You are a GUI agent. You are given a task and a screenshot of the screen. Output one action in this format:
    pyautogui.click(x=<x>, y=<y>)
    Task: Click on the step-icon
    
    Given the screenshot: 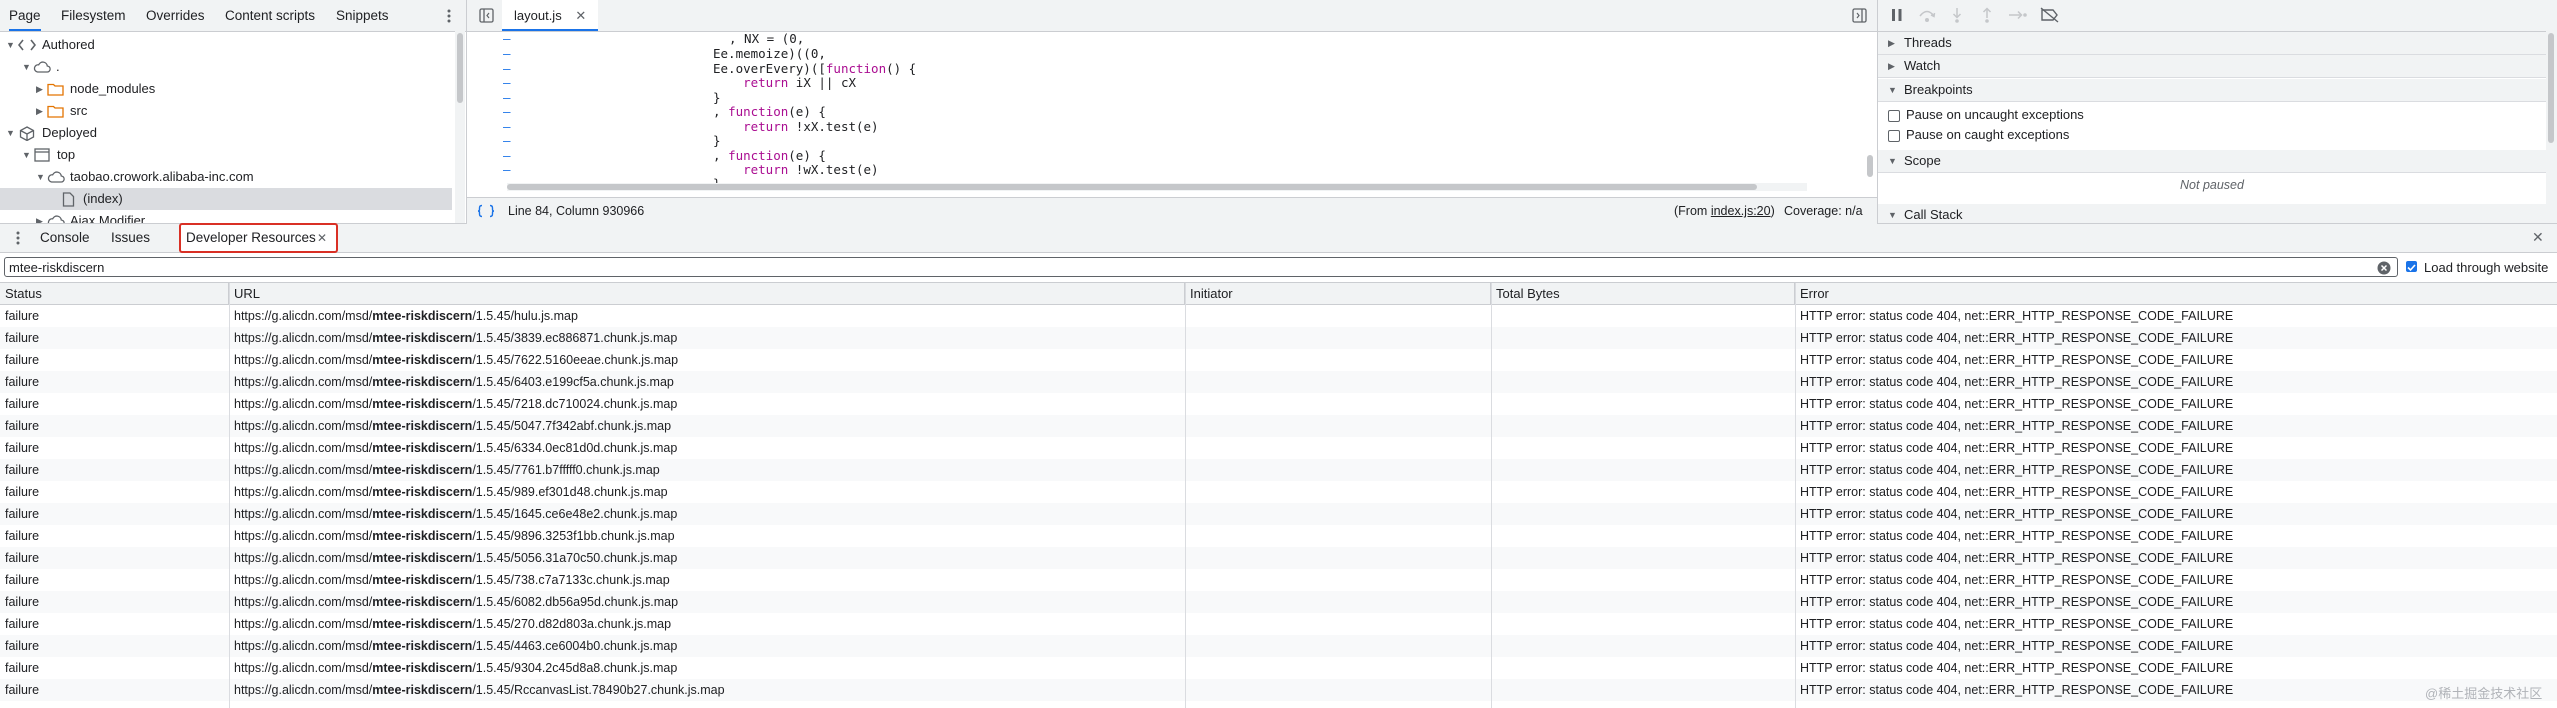 What is the action you would take?
    pyautogui.click(x=2018, y=15)
    